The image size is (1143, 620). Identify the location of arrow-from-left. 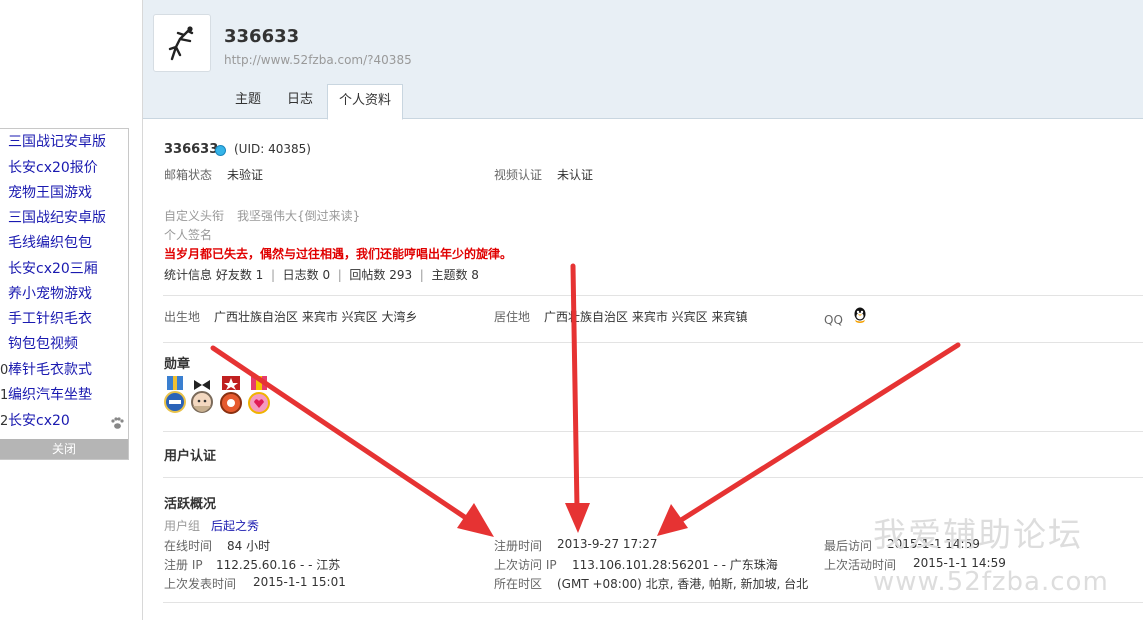
(352, 441).